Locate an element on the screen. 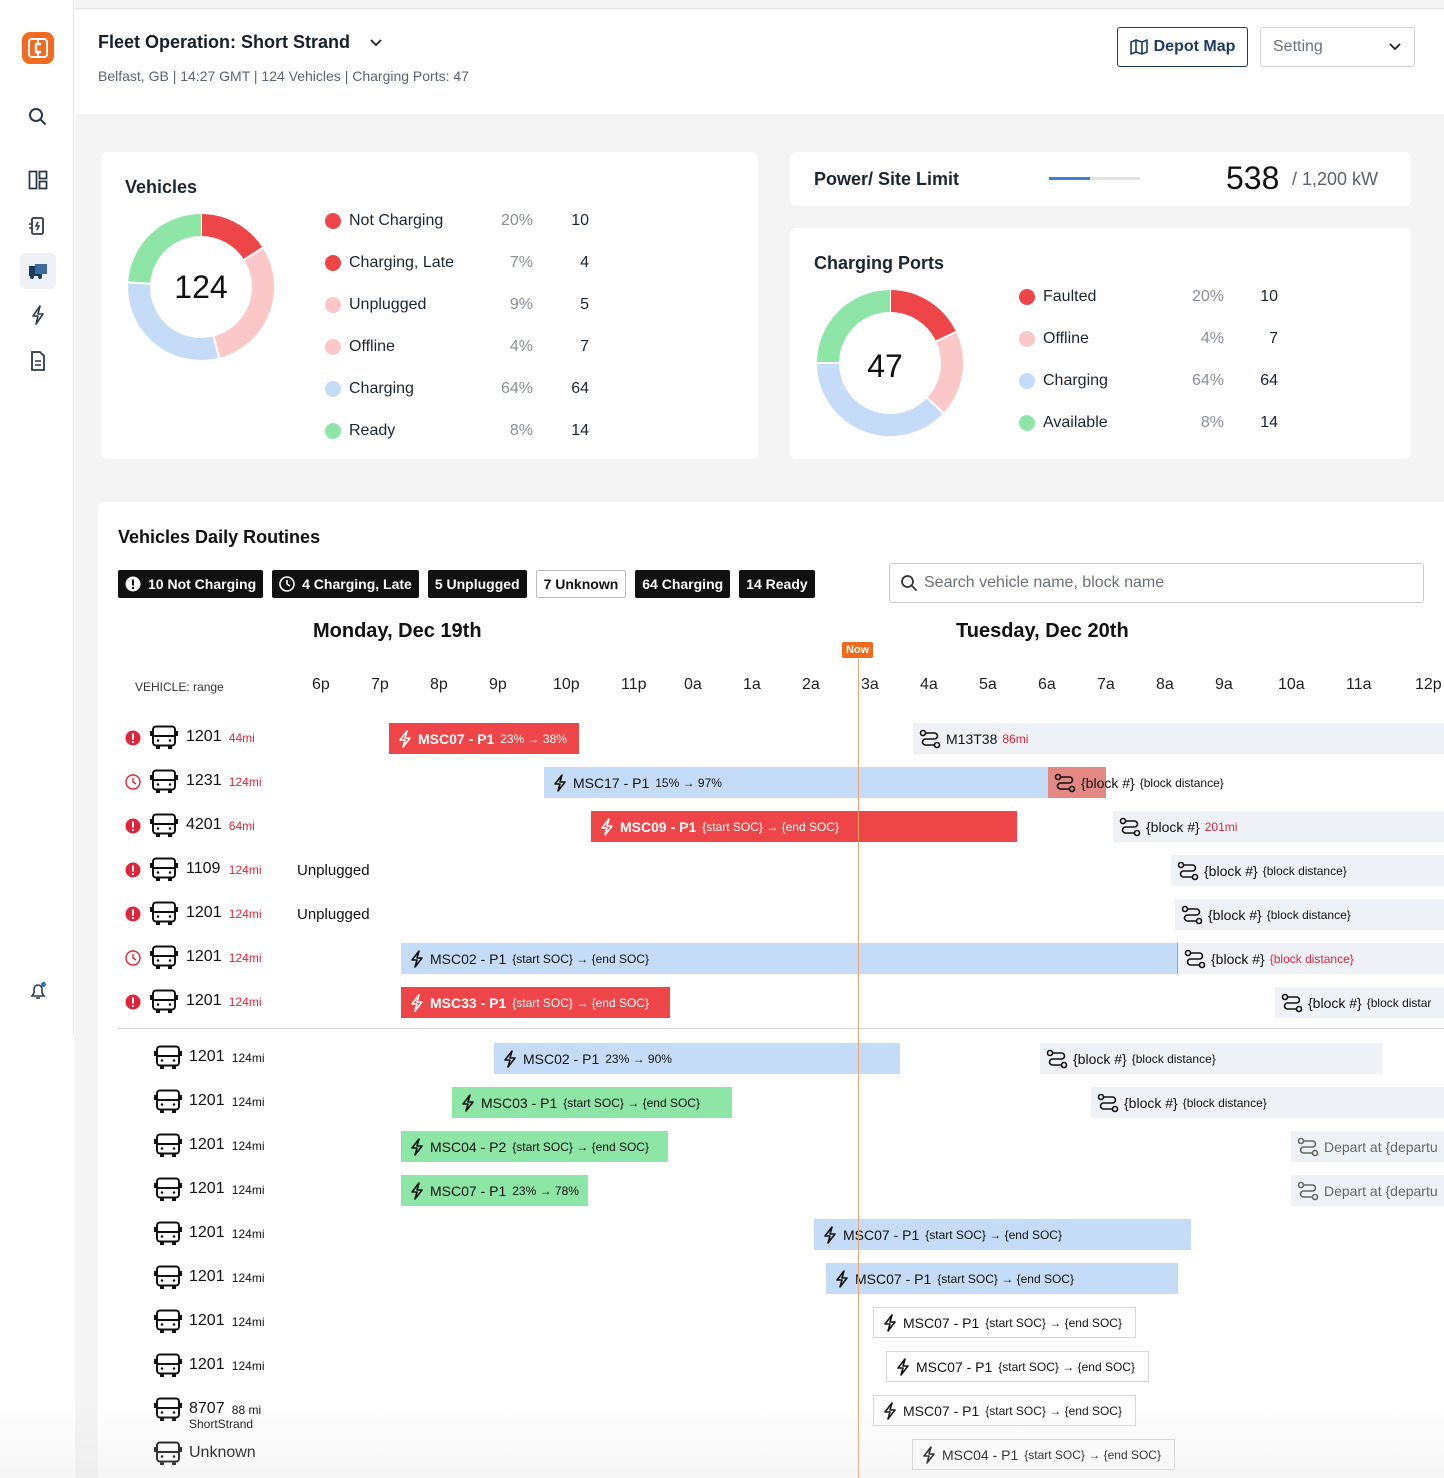 The height and width of the screenshot is (1478, 1444). block-assignment: {block #} {block distar is located at coordinates (1359, 1002).